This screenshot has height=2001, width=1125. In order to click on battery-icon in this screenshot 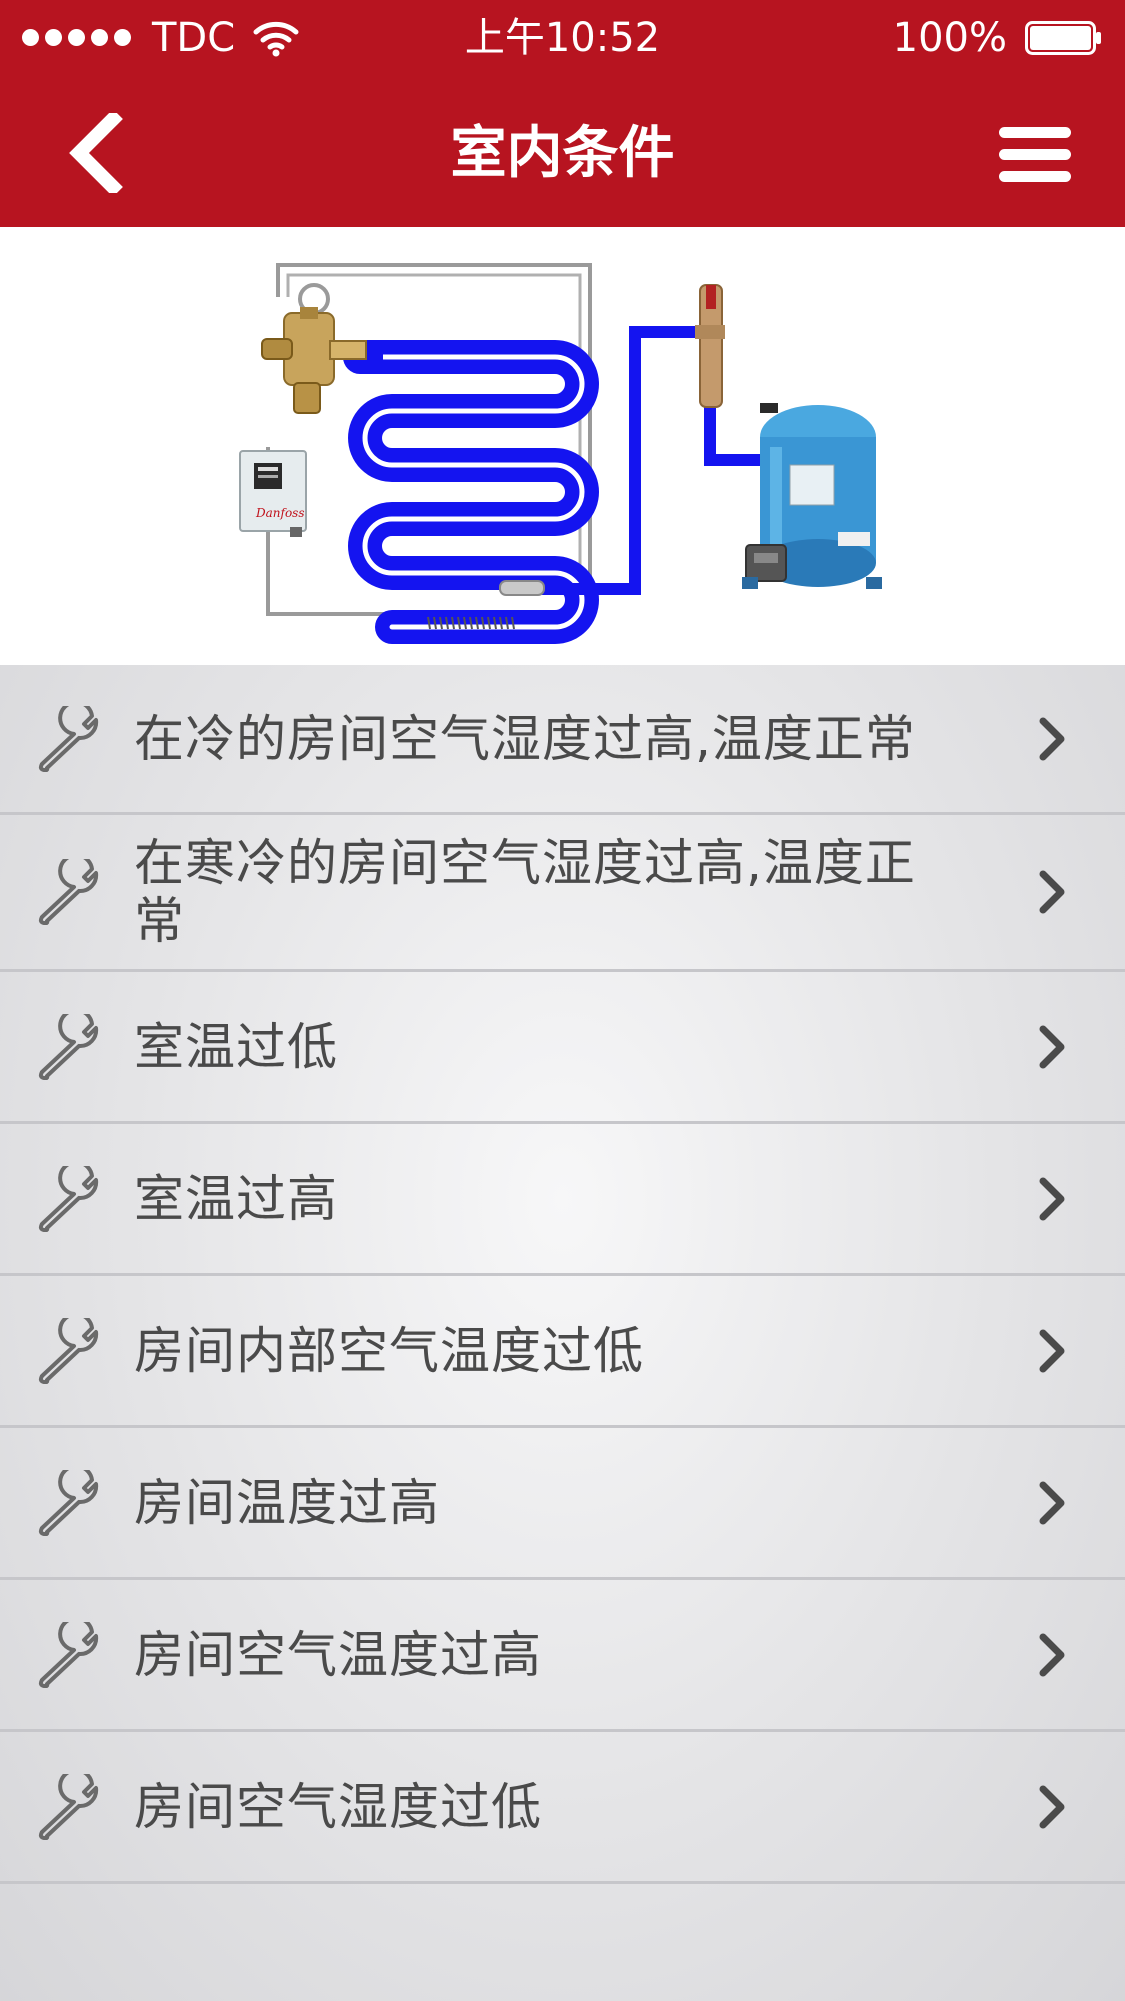, I will do `click(1063, 38)`.